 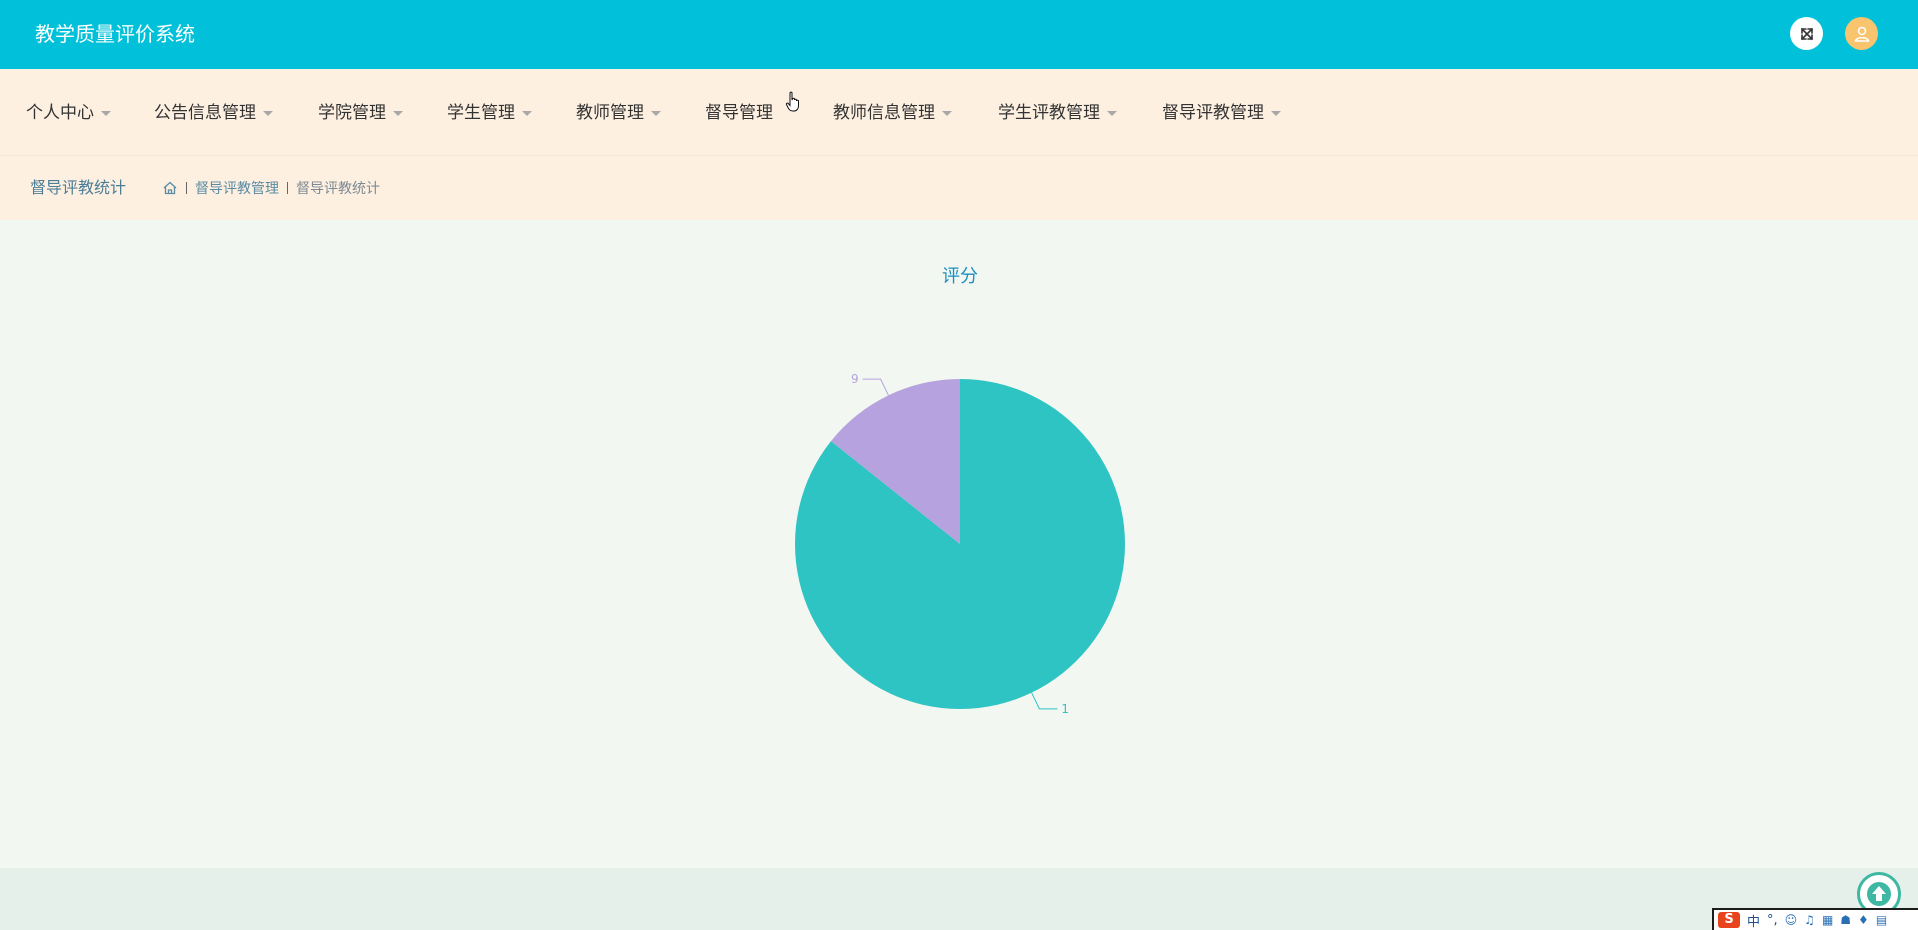 What do you see at coordinates (960, 276) in the screenshot?
I see `chart-title: 评分` at bounding box center [960, 276].